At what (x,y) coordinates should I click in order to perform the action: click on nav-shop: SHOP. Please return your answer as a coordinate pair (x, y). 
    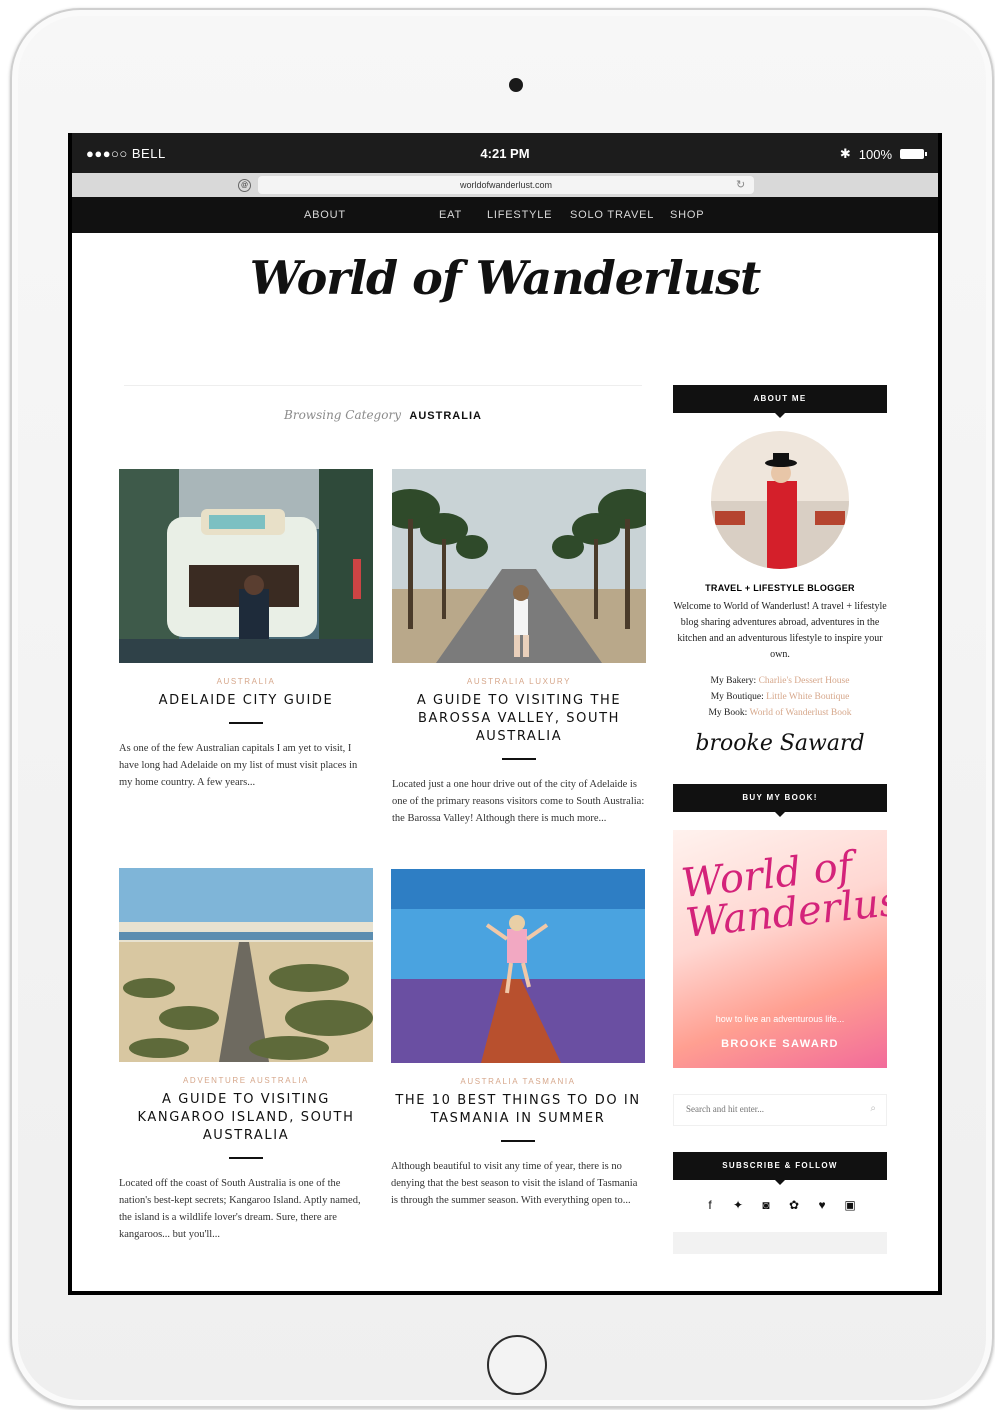
    Looking at the image, I should click on (687, 215).